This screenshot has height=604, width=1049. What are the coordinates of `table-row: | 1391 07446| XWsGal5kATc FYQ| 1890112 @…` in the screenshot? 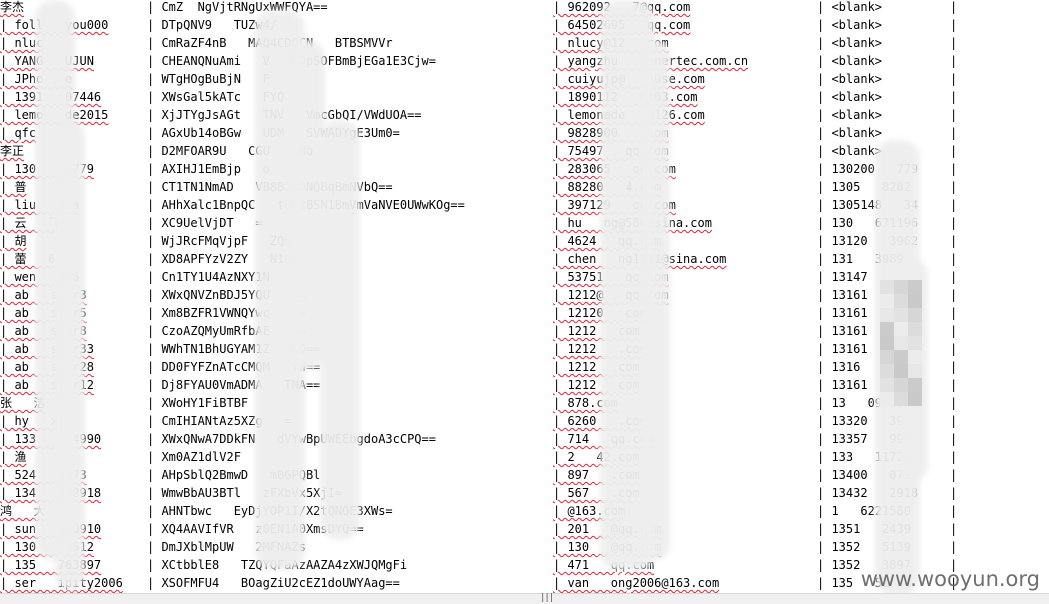 It's located at (524, 97).